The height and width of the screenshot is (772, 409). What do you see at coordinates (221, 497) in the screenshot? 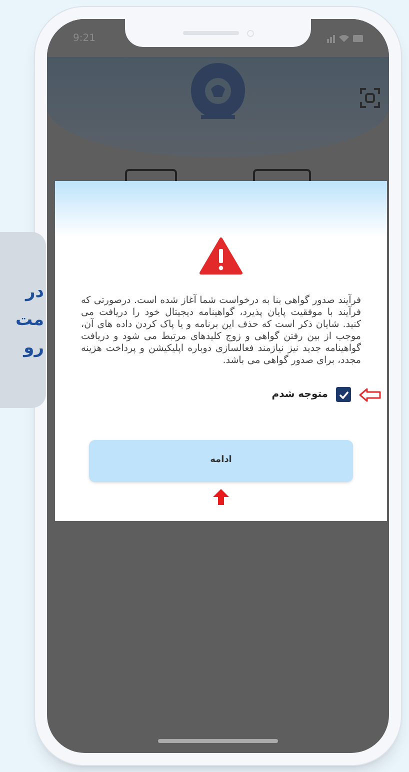
I see `up-arrow-icon` at bounding box center [221, 497].